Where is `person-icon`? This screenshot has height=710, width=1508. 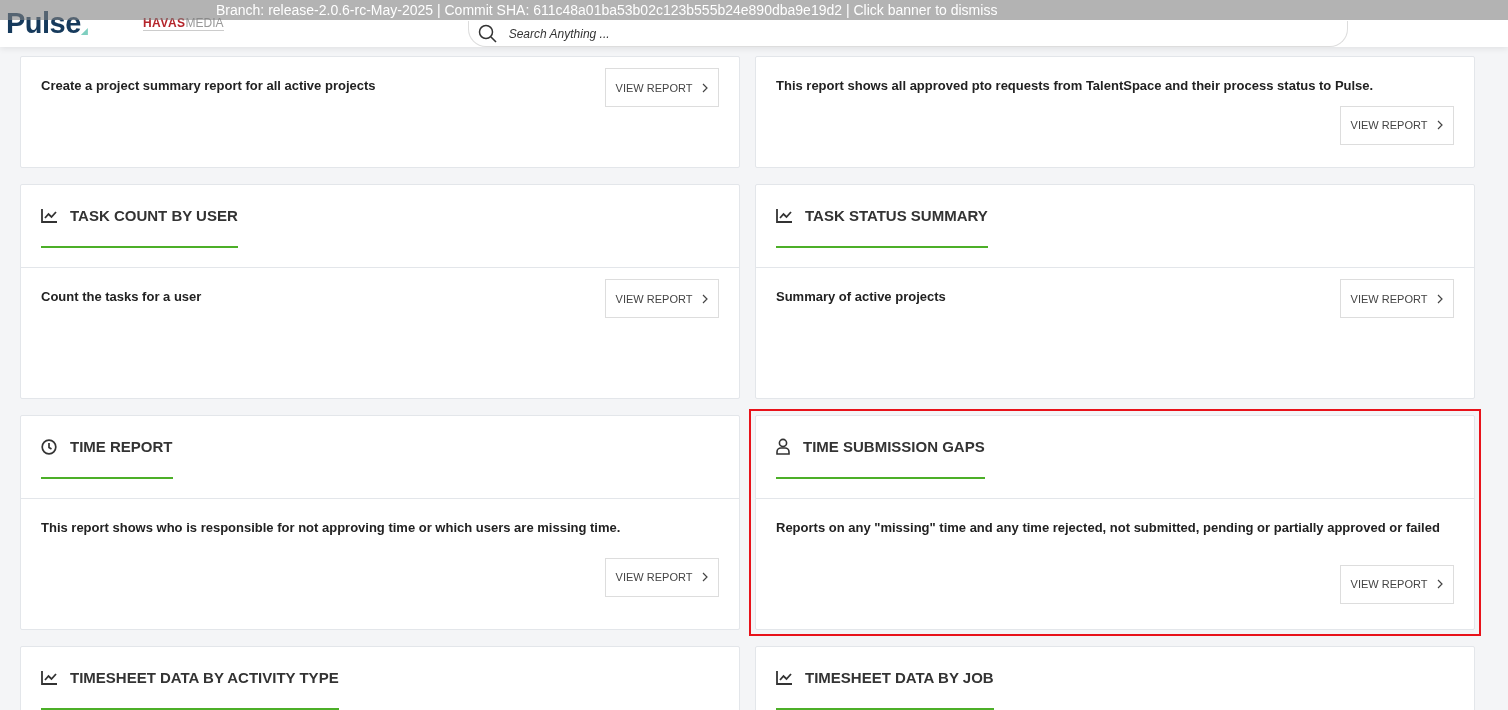
person-icon is located at coordinates (783, 446).